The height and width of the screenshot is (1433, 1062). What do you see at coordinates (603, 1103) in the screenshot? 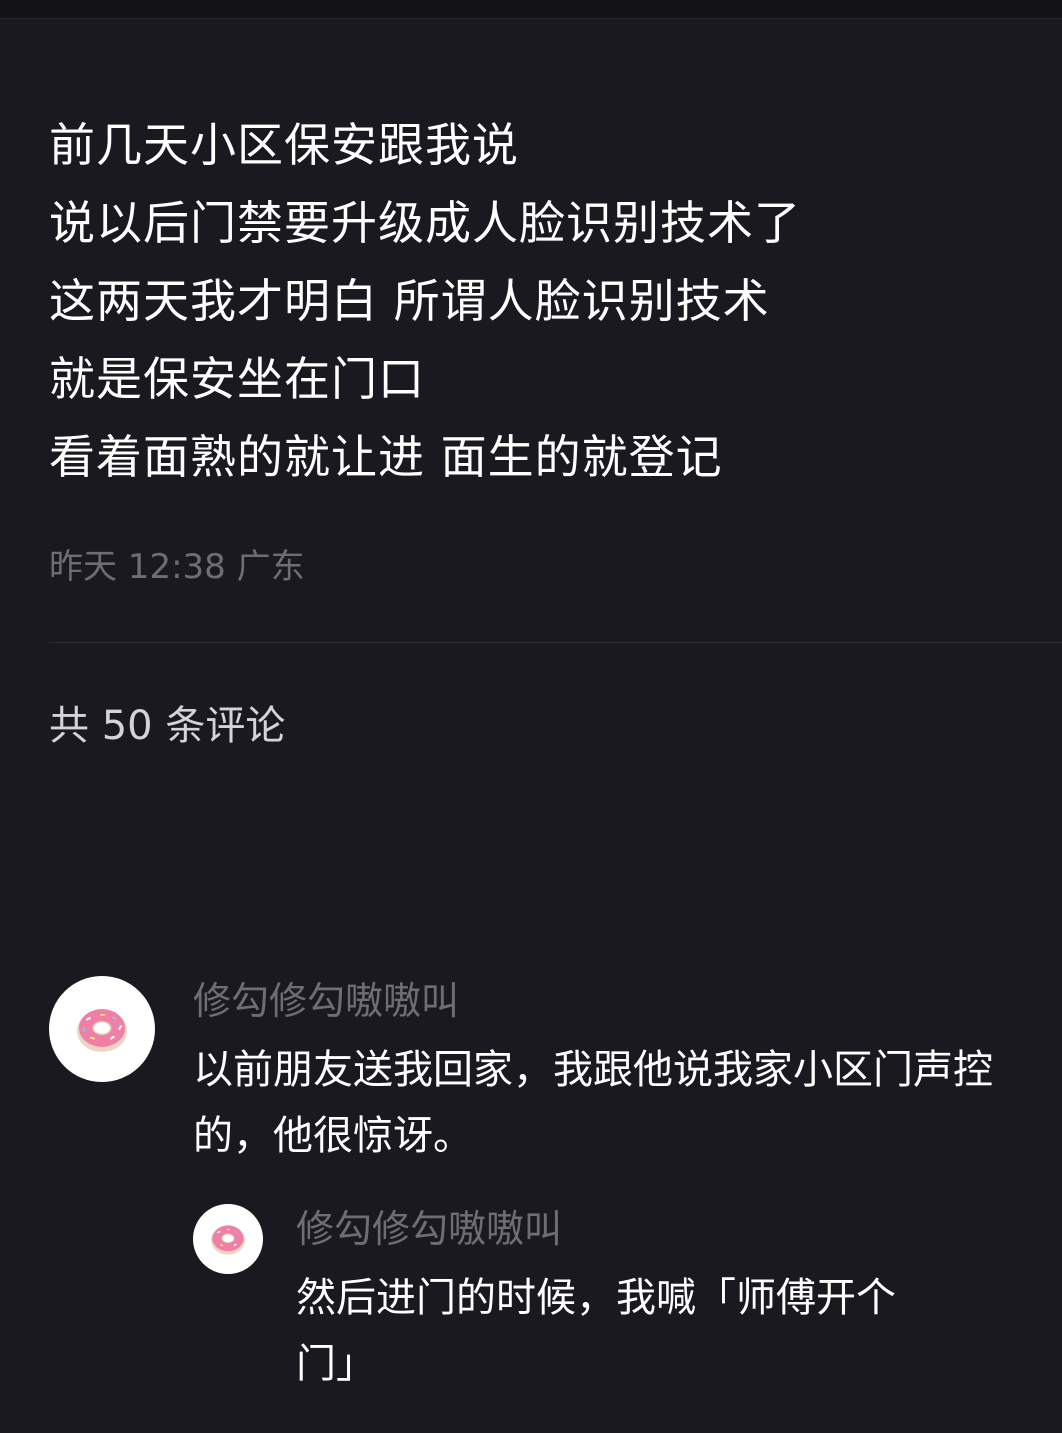
I see `comment-text: 以前朋友送我回家，我跟他说我家小区门声控的，他很惊讶。` at bounding box center [603, 1103].